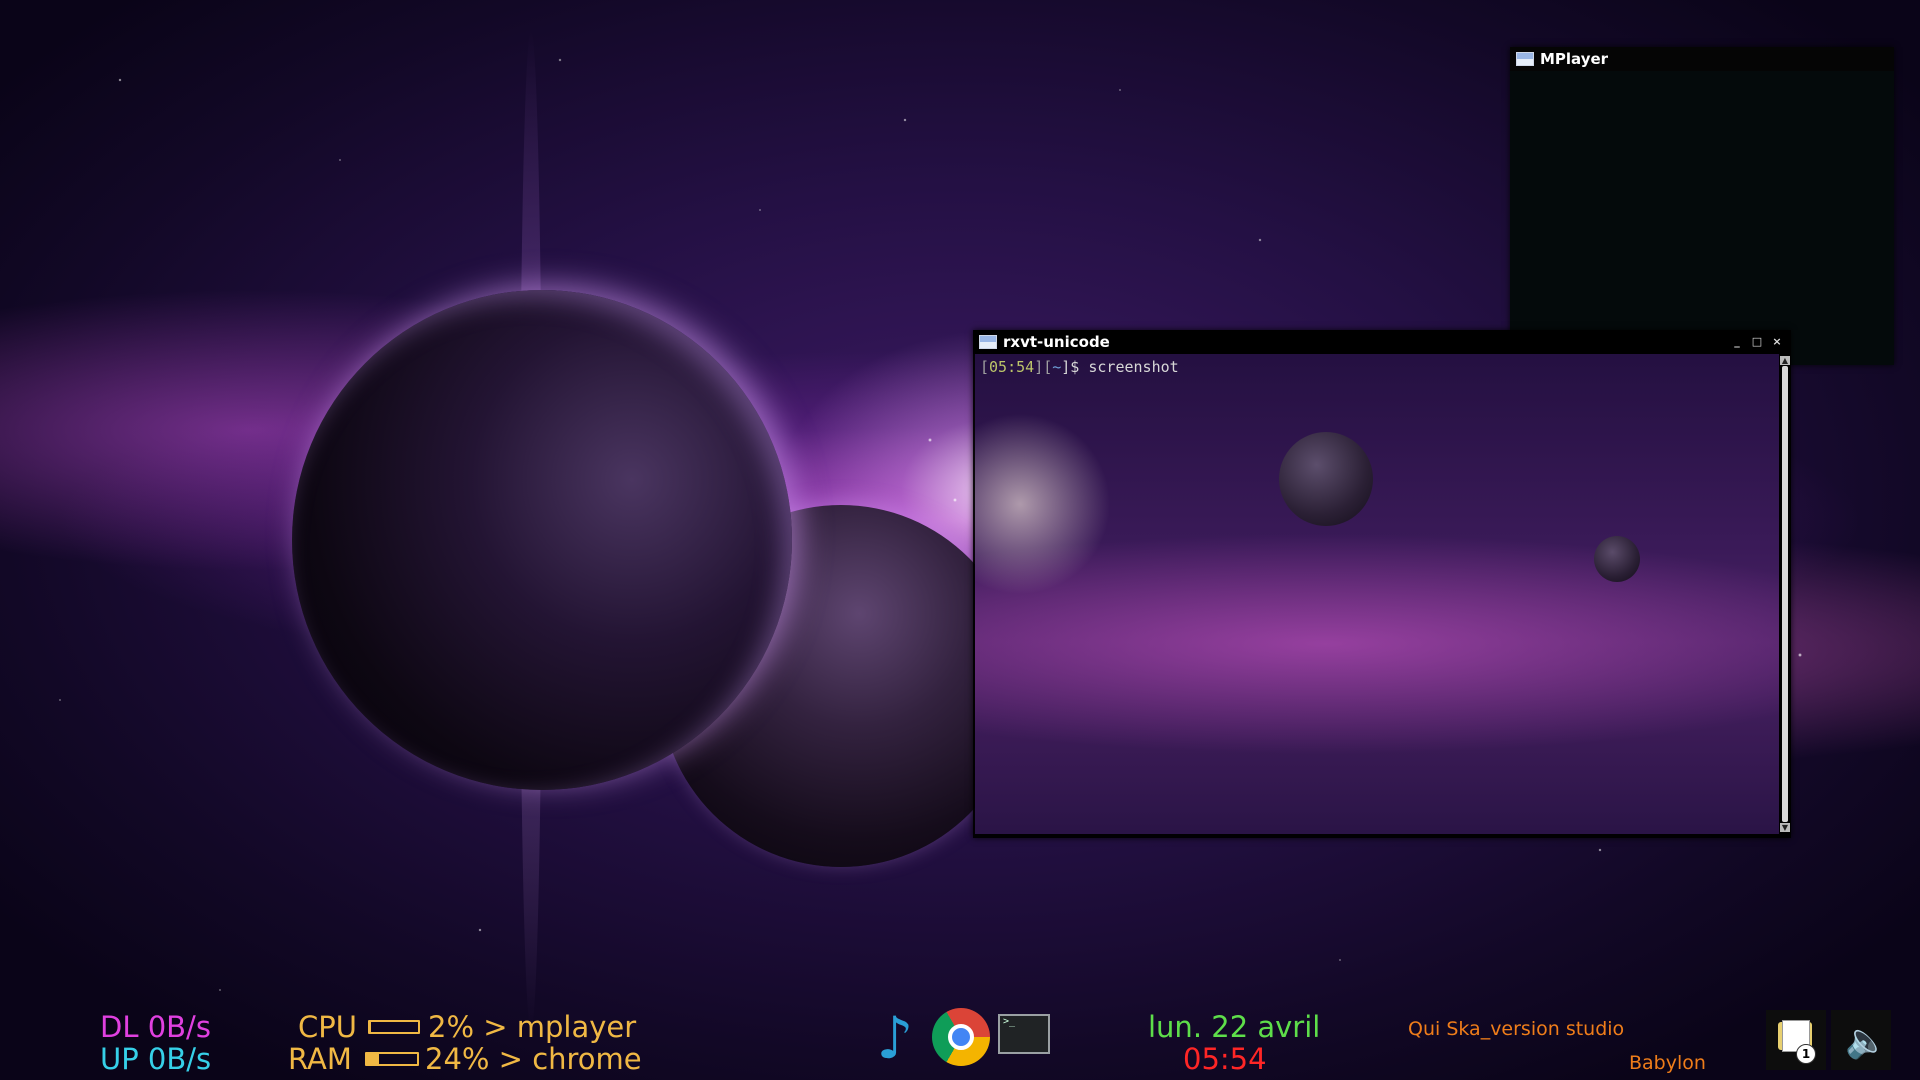 Image resolution: width=1920 pixels, height=1080 pixels. What do you see at coordinates (1075, 367) in the screenshot?
I see `prompt-symbol: ]$` at bounding box center [1075, 367].